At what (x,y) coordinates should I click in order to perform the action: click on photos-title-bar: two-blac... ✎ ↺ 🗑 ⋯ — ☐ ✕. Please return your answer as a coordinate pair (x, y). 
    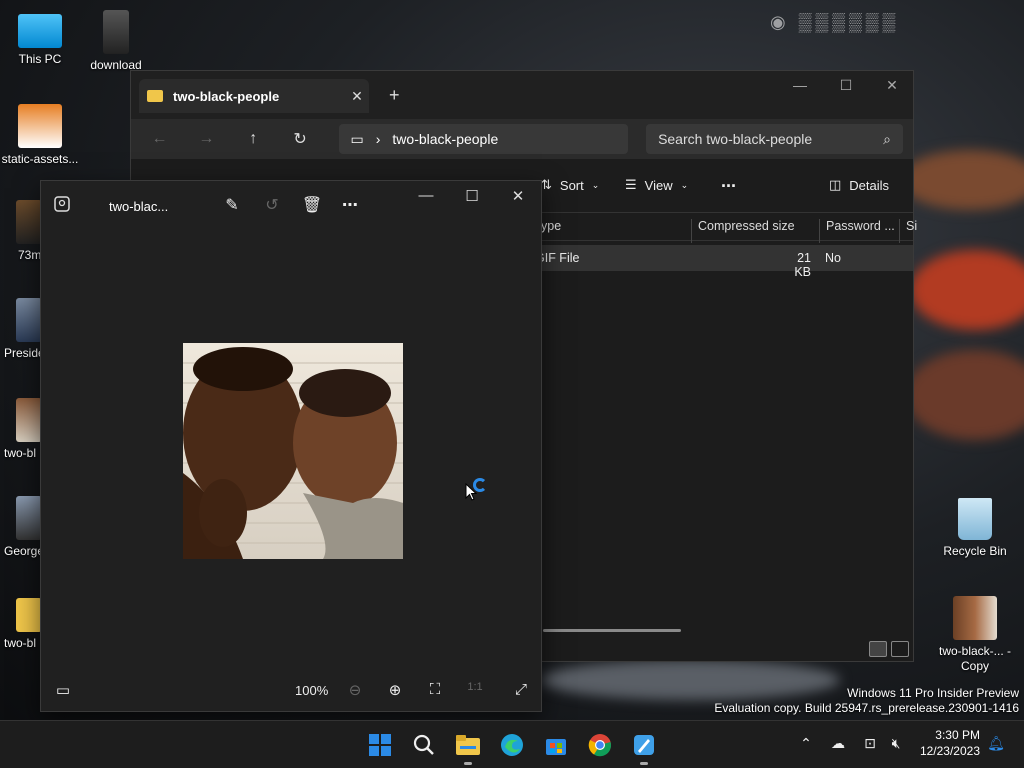
    Looking at the image, I should click on (291, 206).